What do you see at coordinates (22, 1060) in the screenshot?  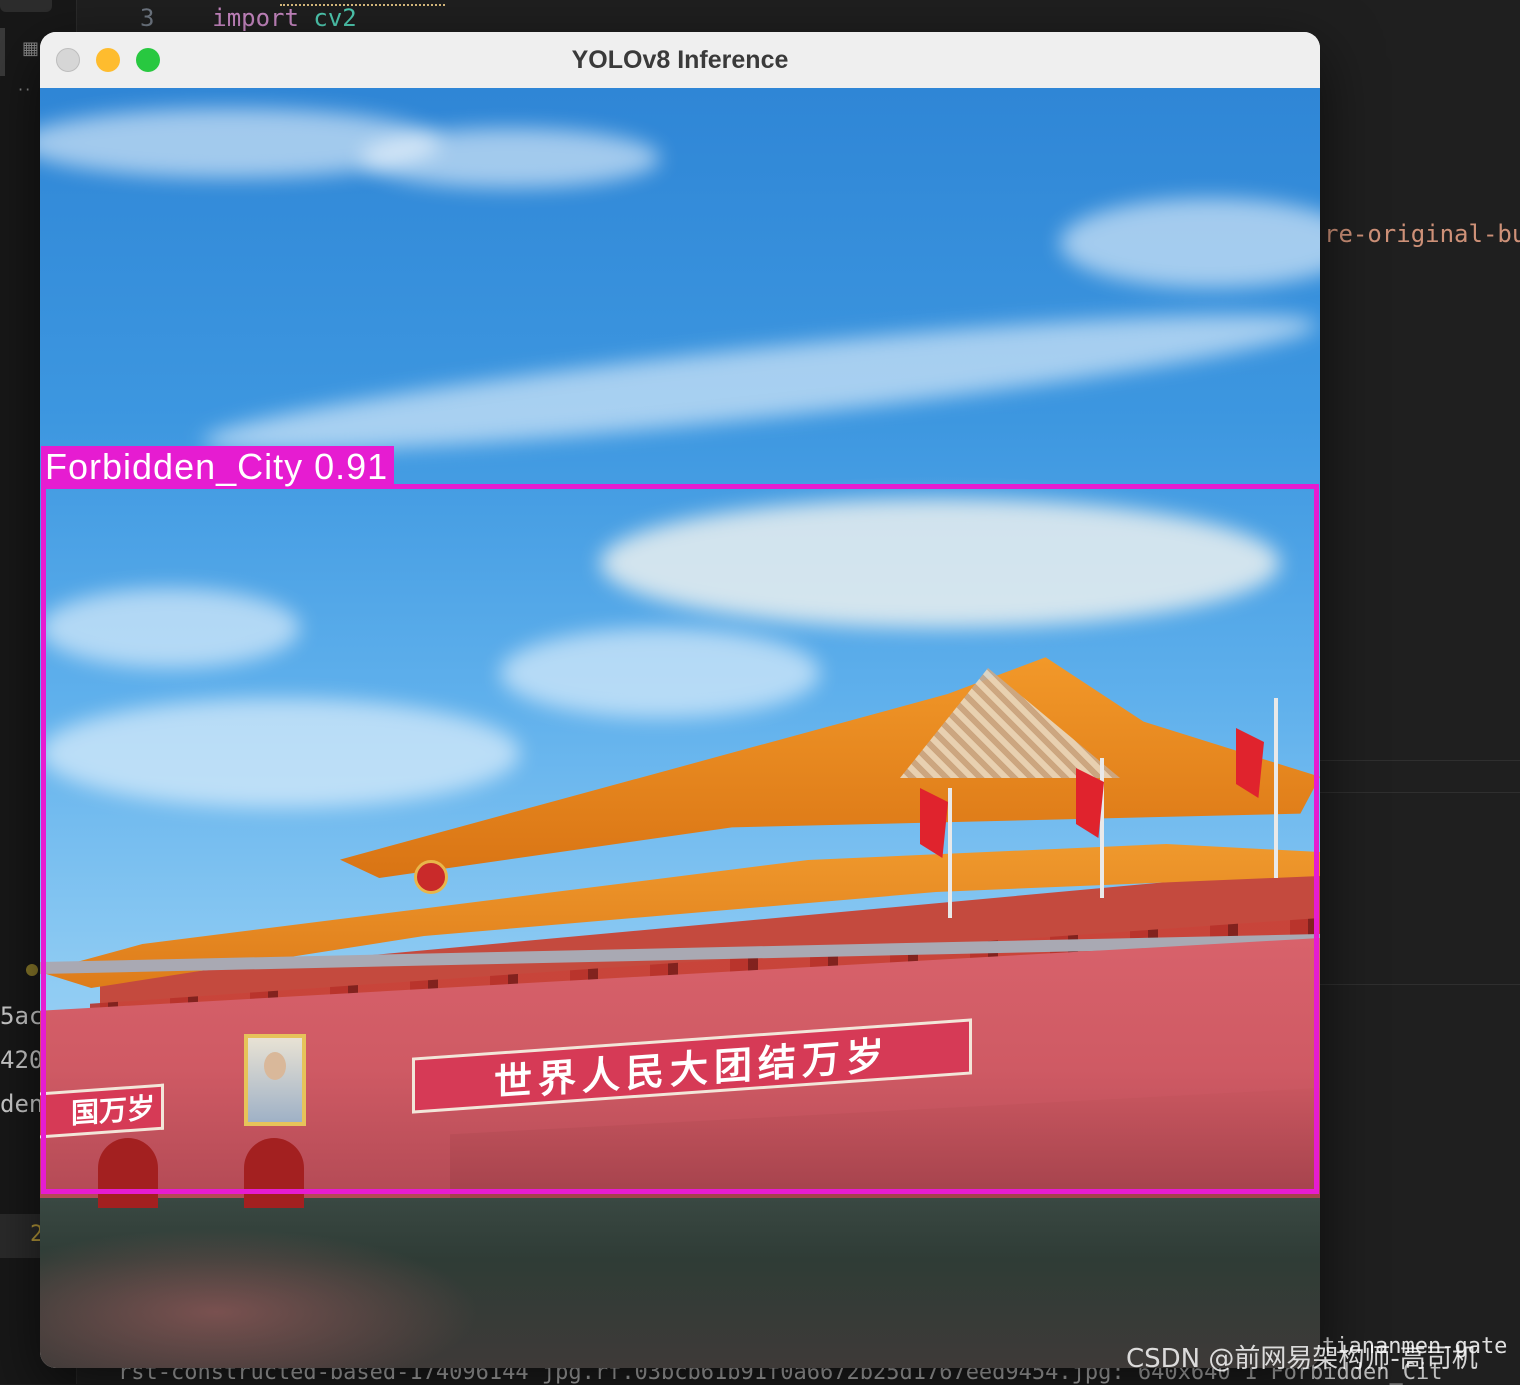 I see `left-fragment-2: 420` at bounding box center [22, 1060].